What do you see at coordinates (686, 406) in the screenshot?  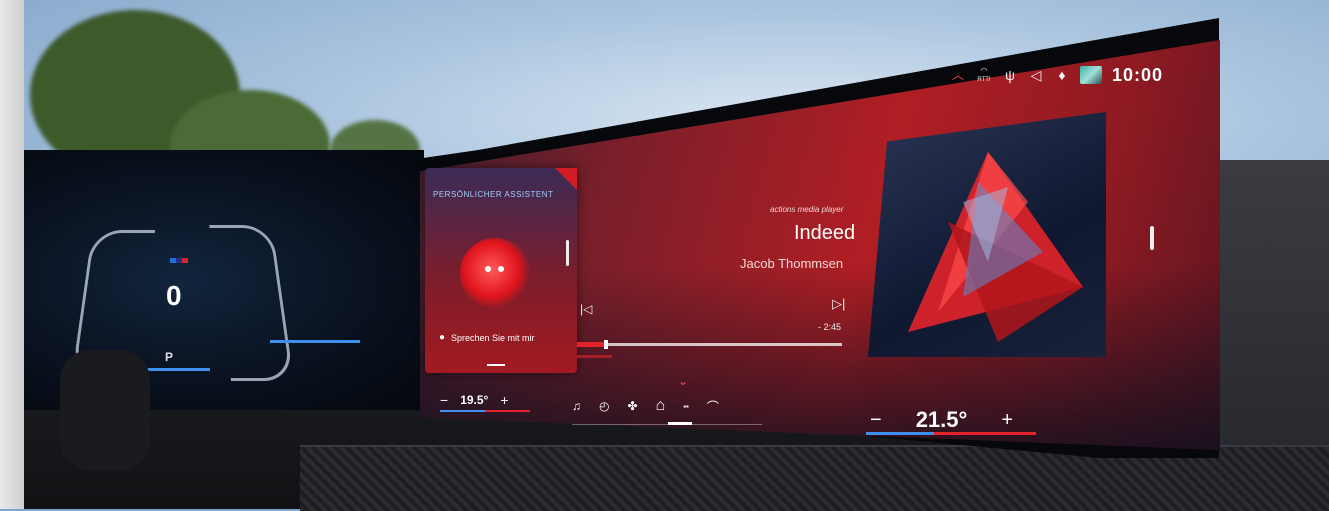 I see `apps-icon: ▪▪` at bounding box center [686, 406].